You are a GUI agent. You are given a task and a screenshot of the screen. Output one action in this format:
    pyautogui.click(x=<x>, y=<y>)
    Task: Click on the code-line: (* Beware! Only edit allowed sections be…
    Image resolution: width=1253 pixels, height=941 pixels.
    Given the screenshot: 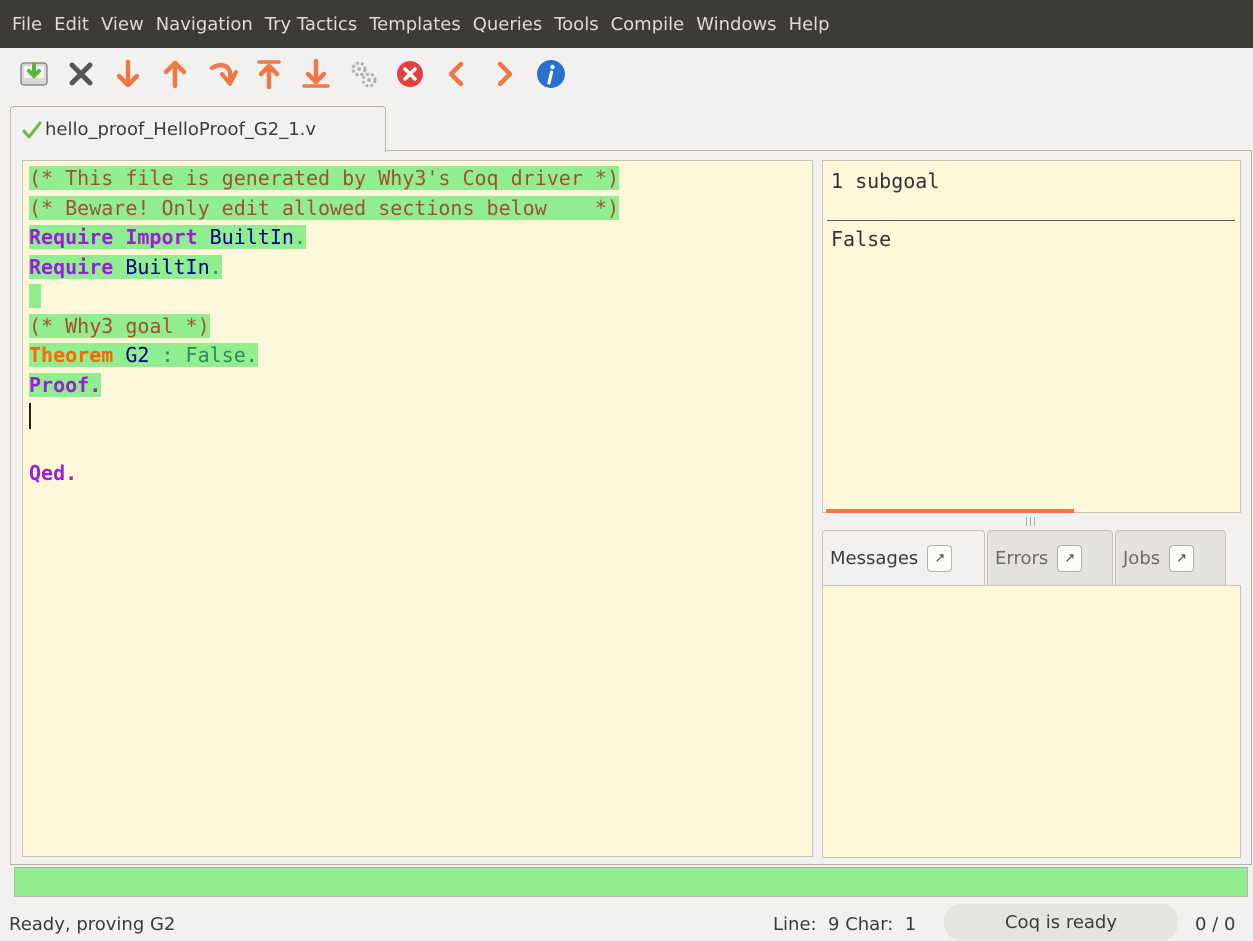 What is the action you would take?
    pyautogui.click(x=420, y=209)
    